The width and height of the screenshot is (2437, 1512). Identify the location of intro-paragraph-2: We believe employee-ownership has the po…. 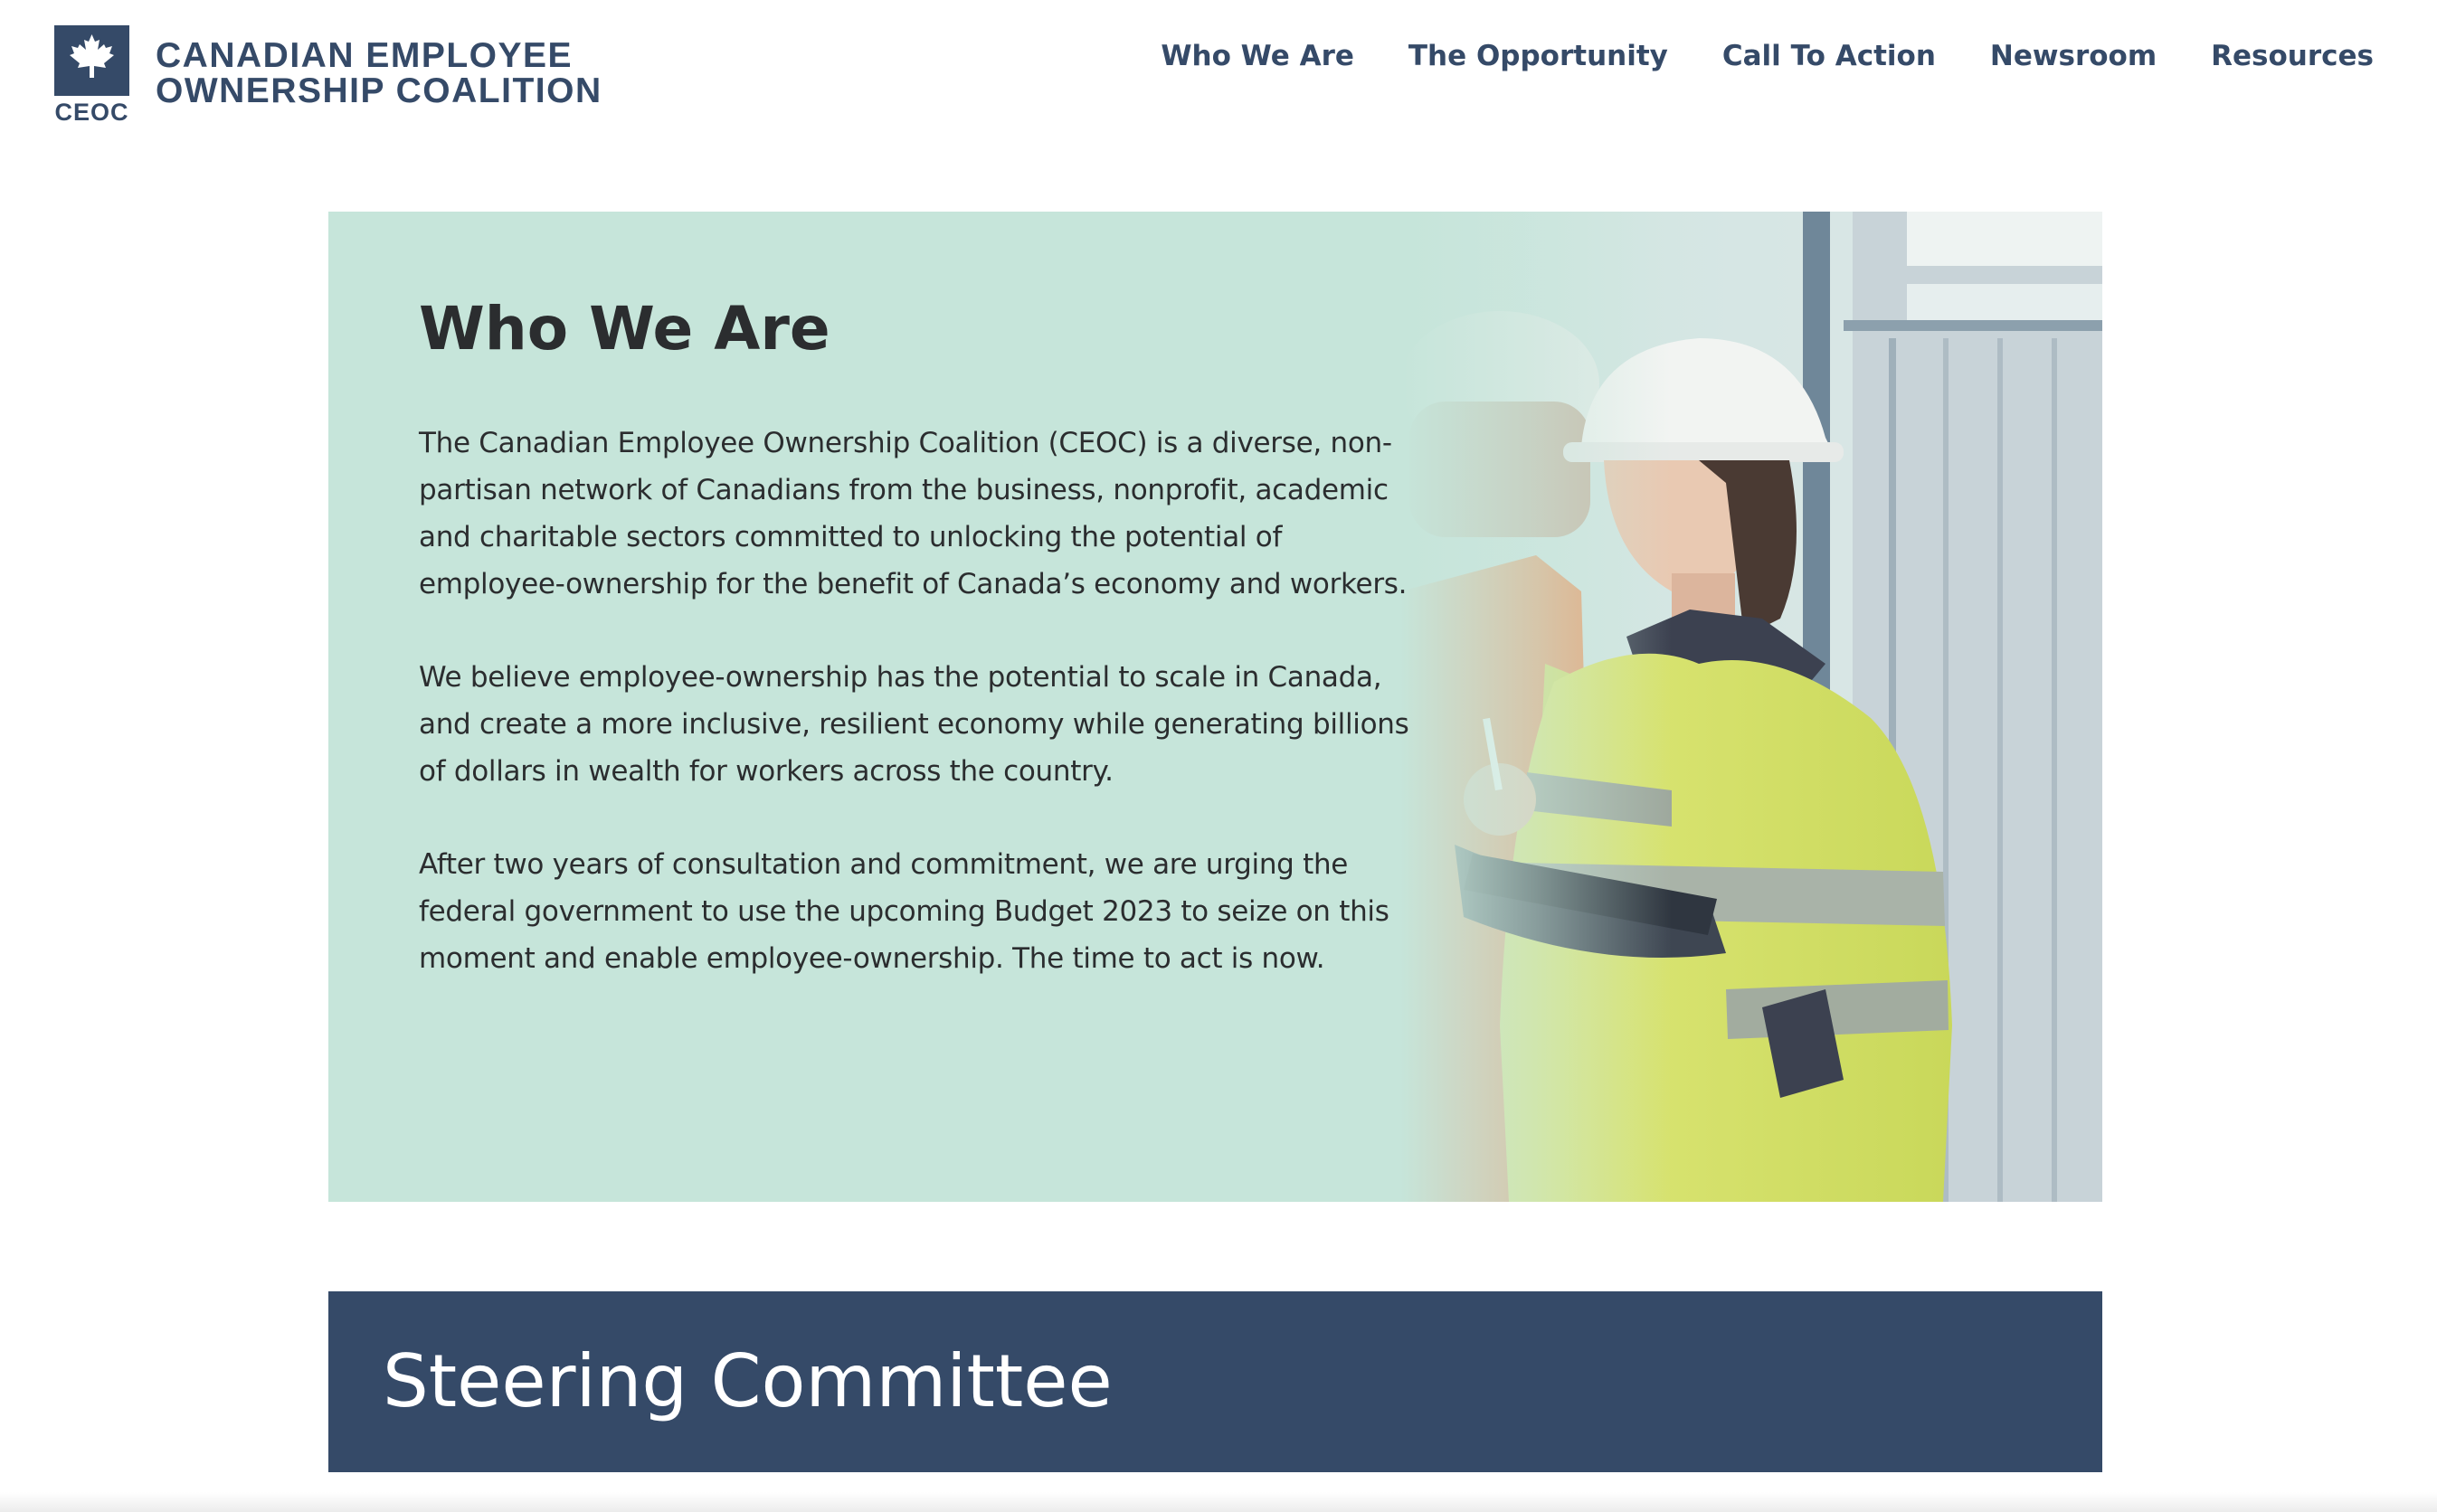
(914, 724).